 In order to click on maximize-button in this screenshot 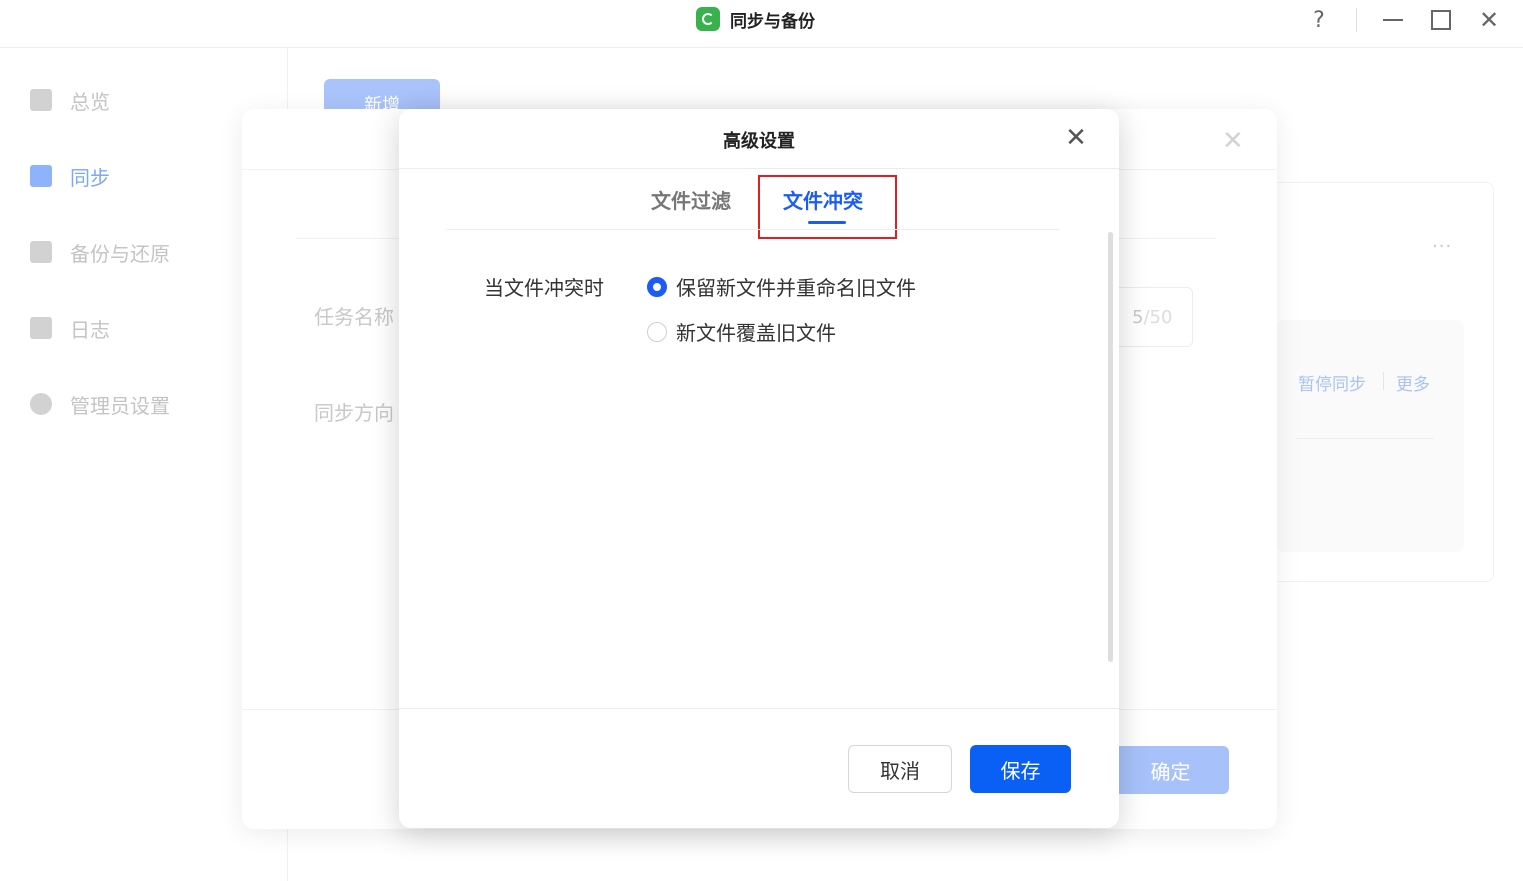, I will do `click(1441, 20)`.